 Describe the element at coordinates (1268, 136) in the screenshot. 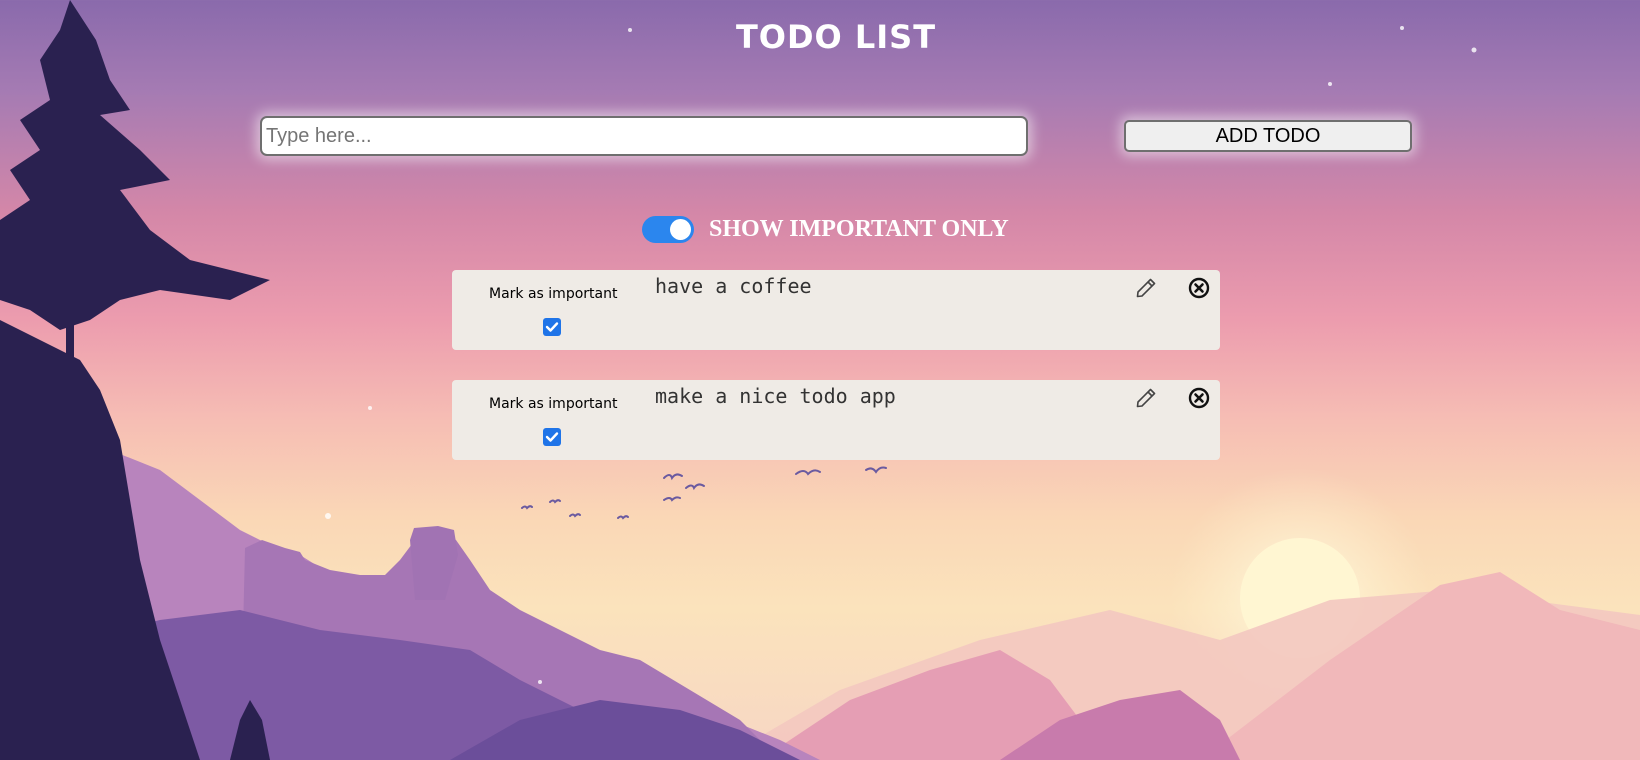

I see `add-todo-button: ADD TODO` at that location.